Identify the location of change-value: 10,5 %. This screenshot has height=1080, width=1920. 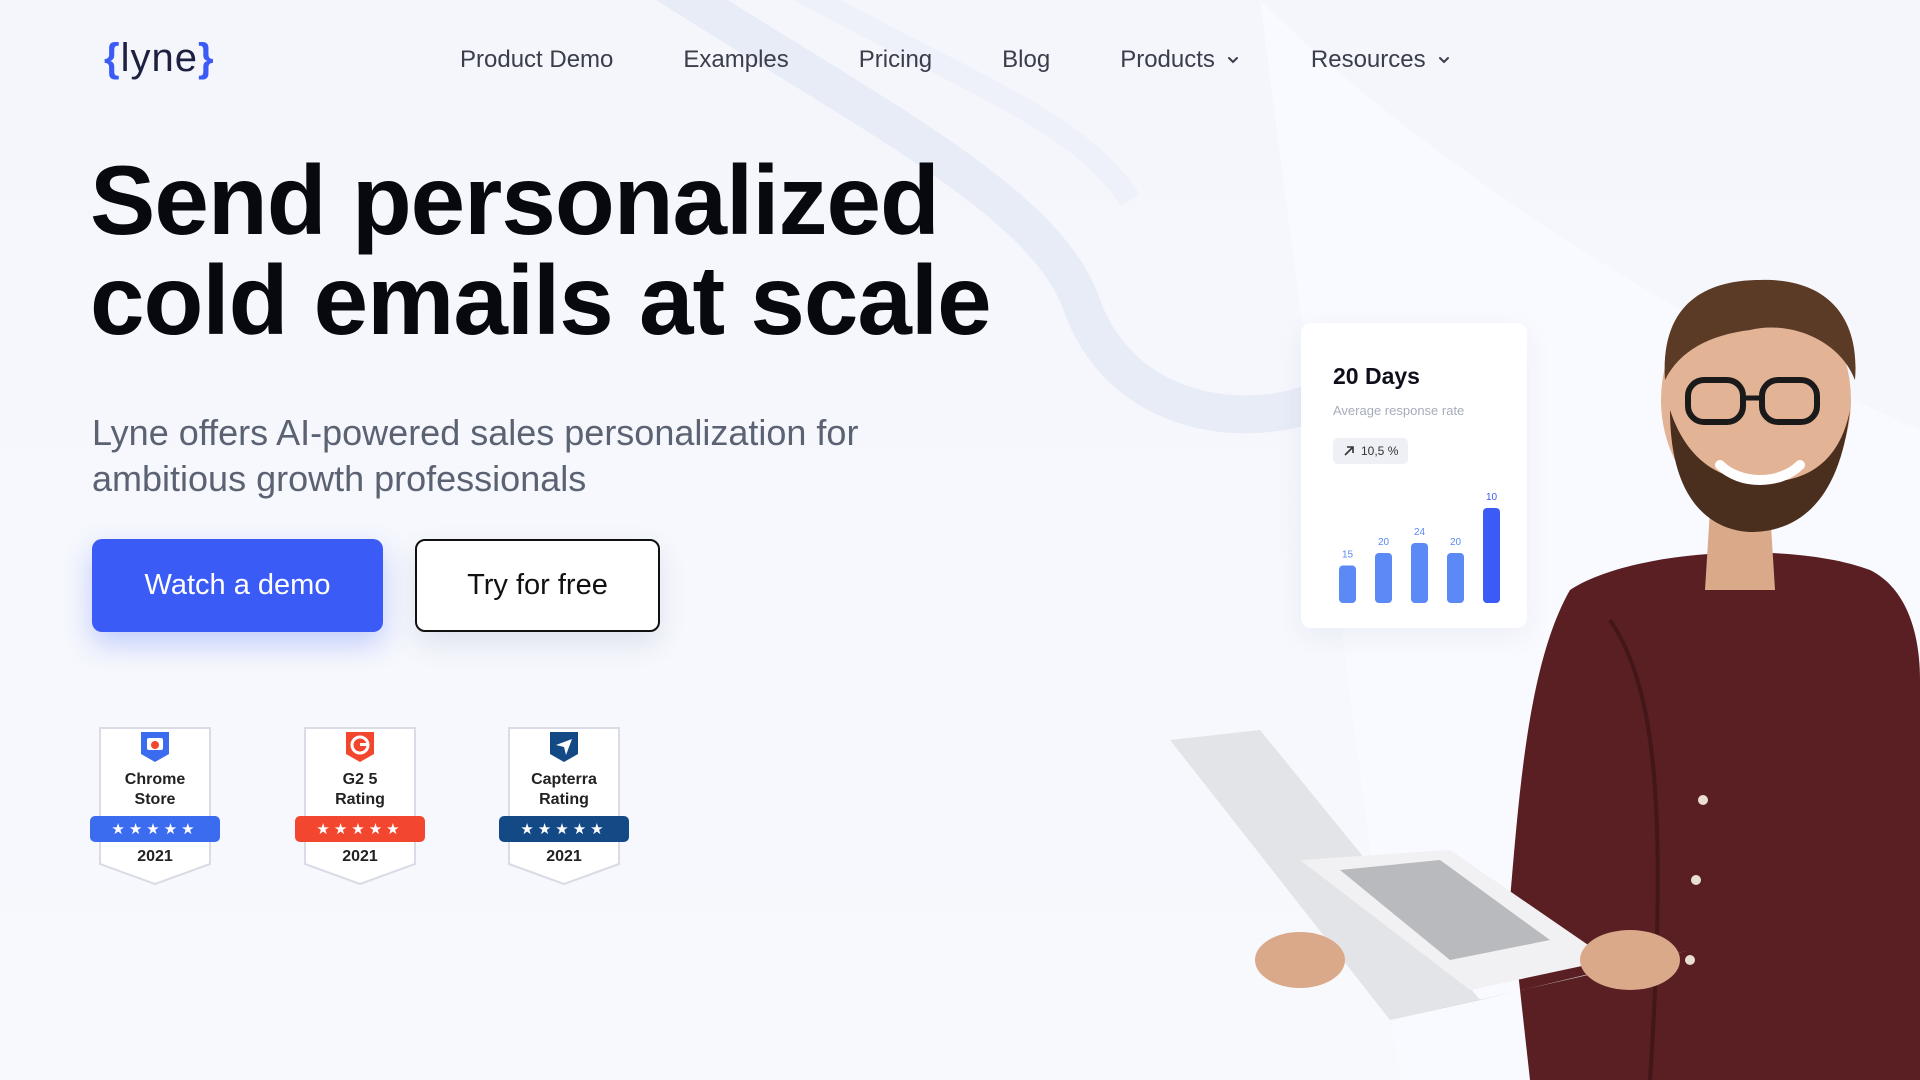
(1380, 451).